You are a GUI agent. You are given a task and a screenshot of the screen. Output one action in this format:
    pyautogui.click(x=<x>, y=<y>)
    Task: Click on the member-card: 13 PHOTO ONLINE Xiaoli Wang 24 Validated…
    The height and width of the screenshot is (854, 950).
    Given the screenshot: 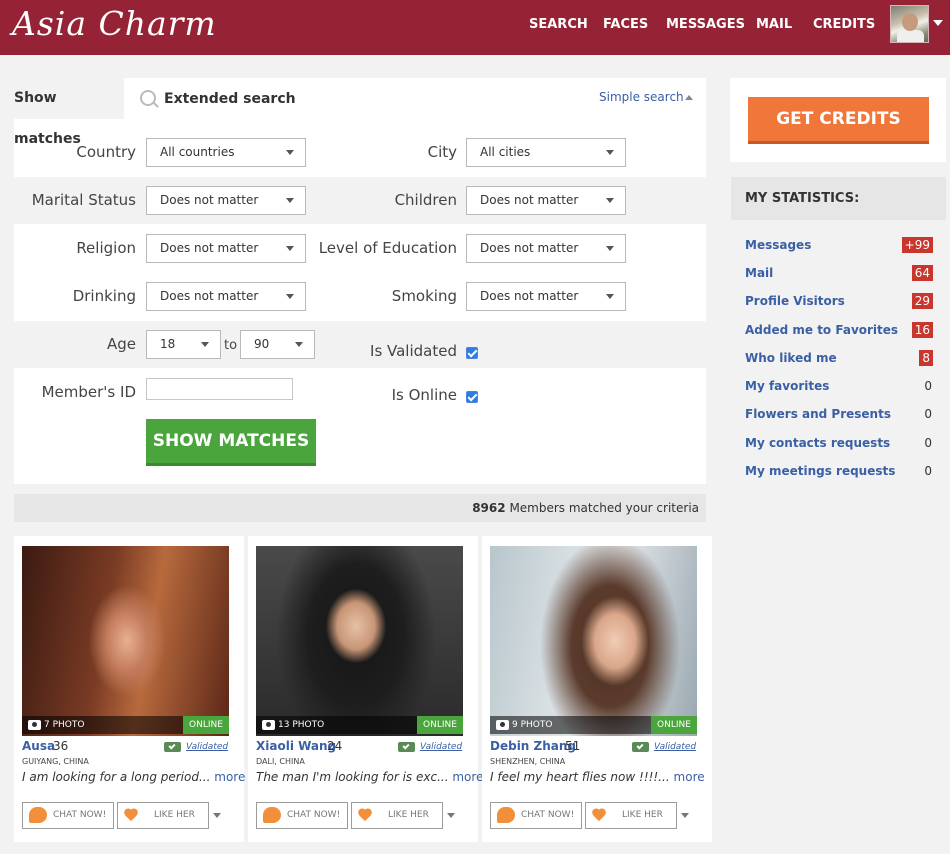 What is the action you would take?
    pyautogui.click(x=365, y=689)
    